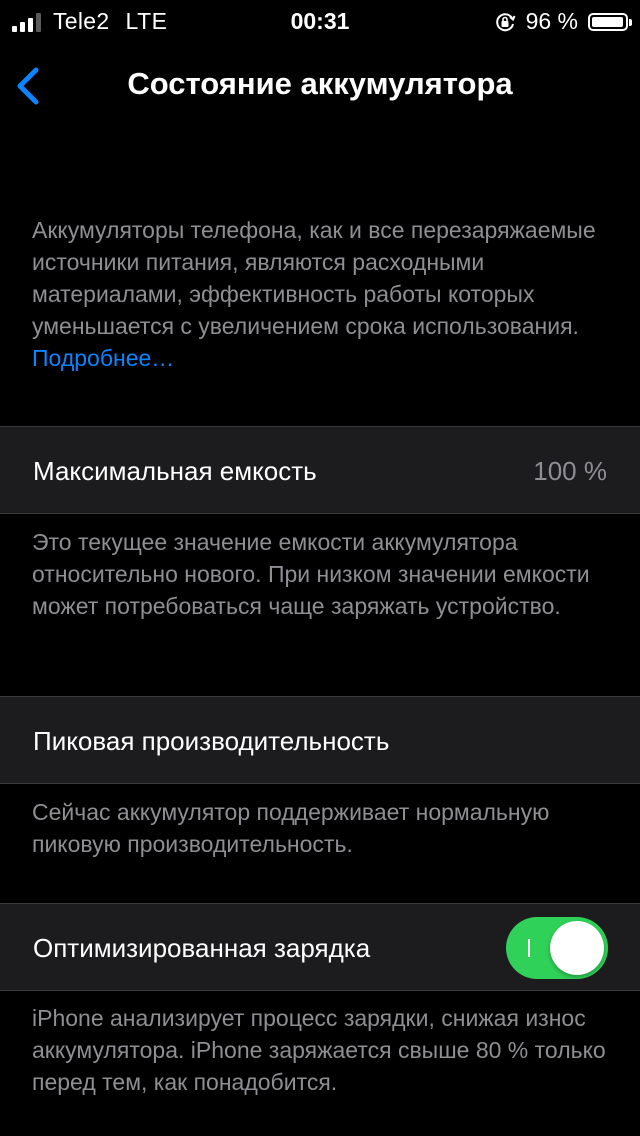  I want to click on optimized-charging-label: Оптимизированная зарядка, so click(202, 948).